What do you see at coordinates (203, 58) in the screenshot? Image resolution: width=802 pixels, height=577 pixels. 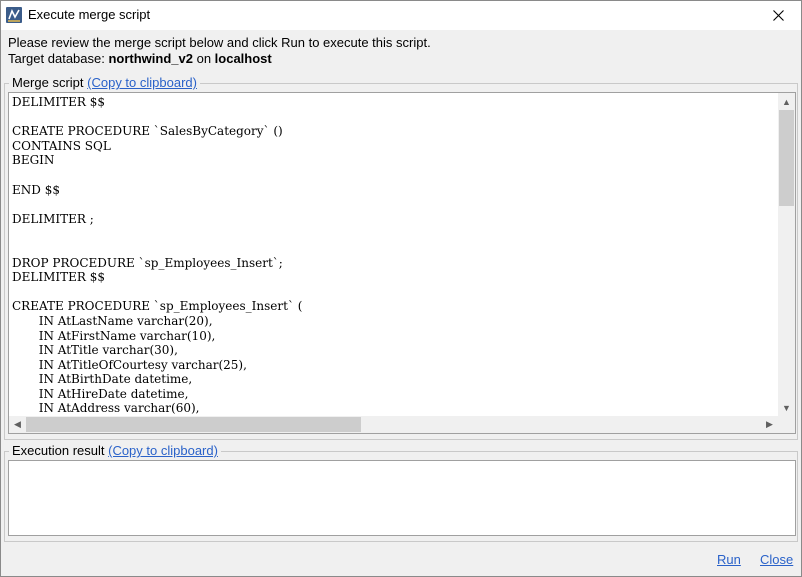 I see `on-text: on` at bounding box center [203, 58].